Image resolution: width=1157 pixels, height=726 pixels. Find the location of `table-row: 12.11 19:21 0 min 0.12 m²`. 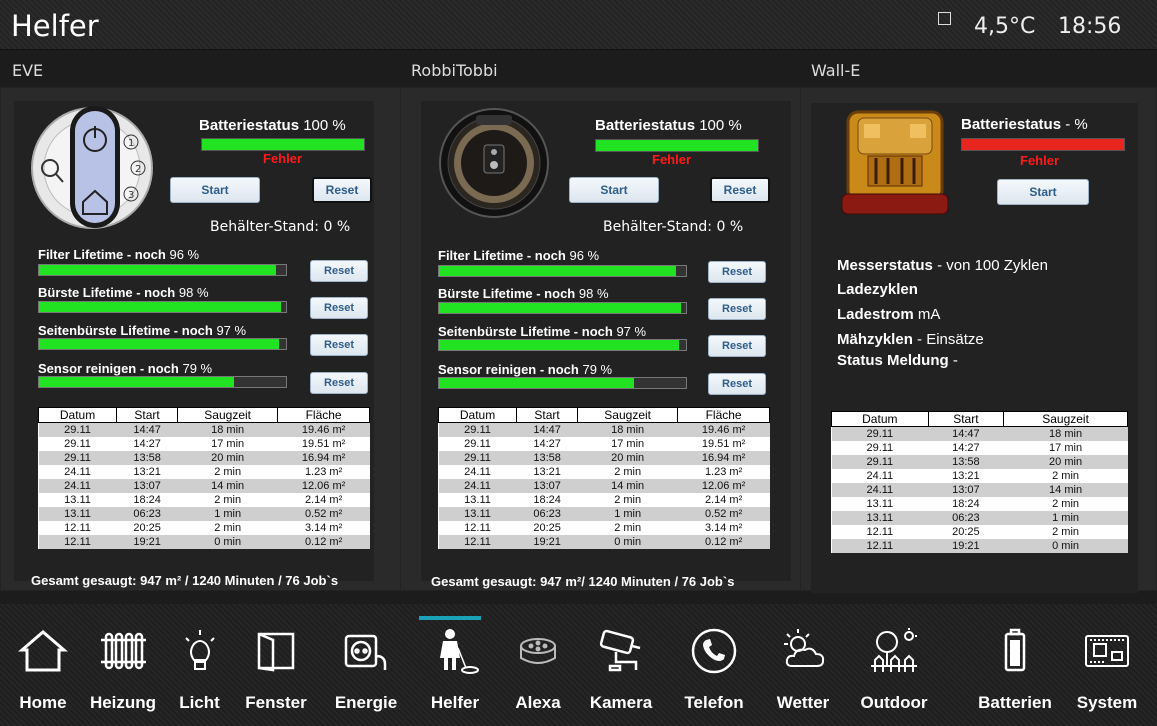

table-row: 12.11 19:21 0 min 0.12 m² is located at coordinates (604, 541).